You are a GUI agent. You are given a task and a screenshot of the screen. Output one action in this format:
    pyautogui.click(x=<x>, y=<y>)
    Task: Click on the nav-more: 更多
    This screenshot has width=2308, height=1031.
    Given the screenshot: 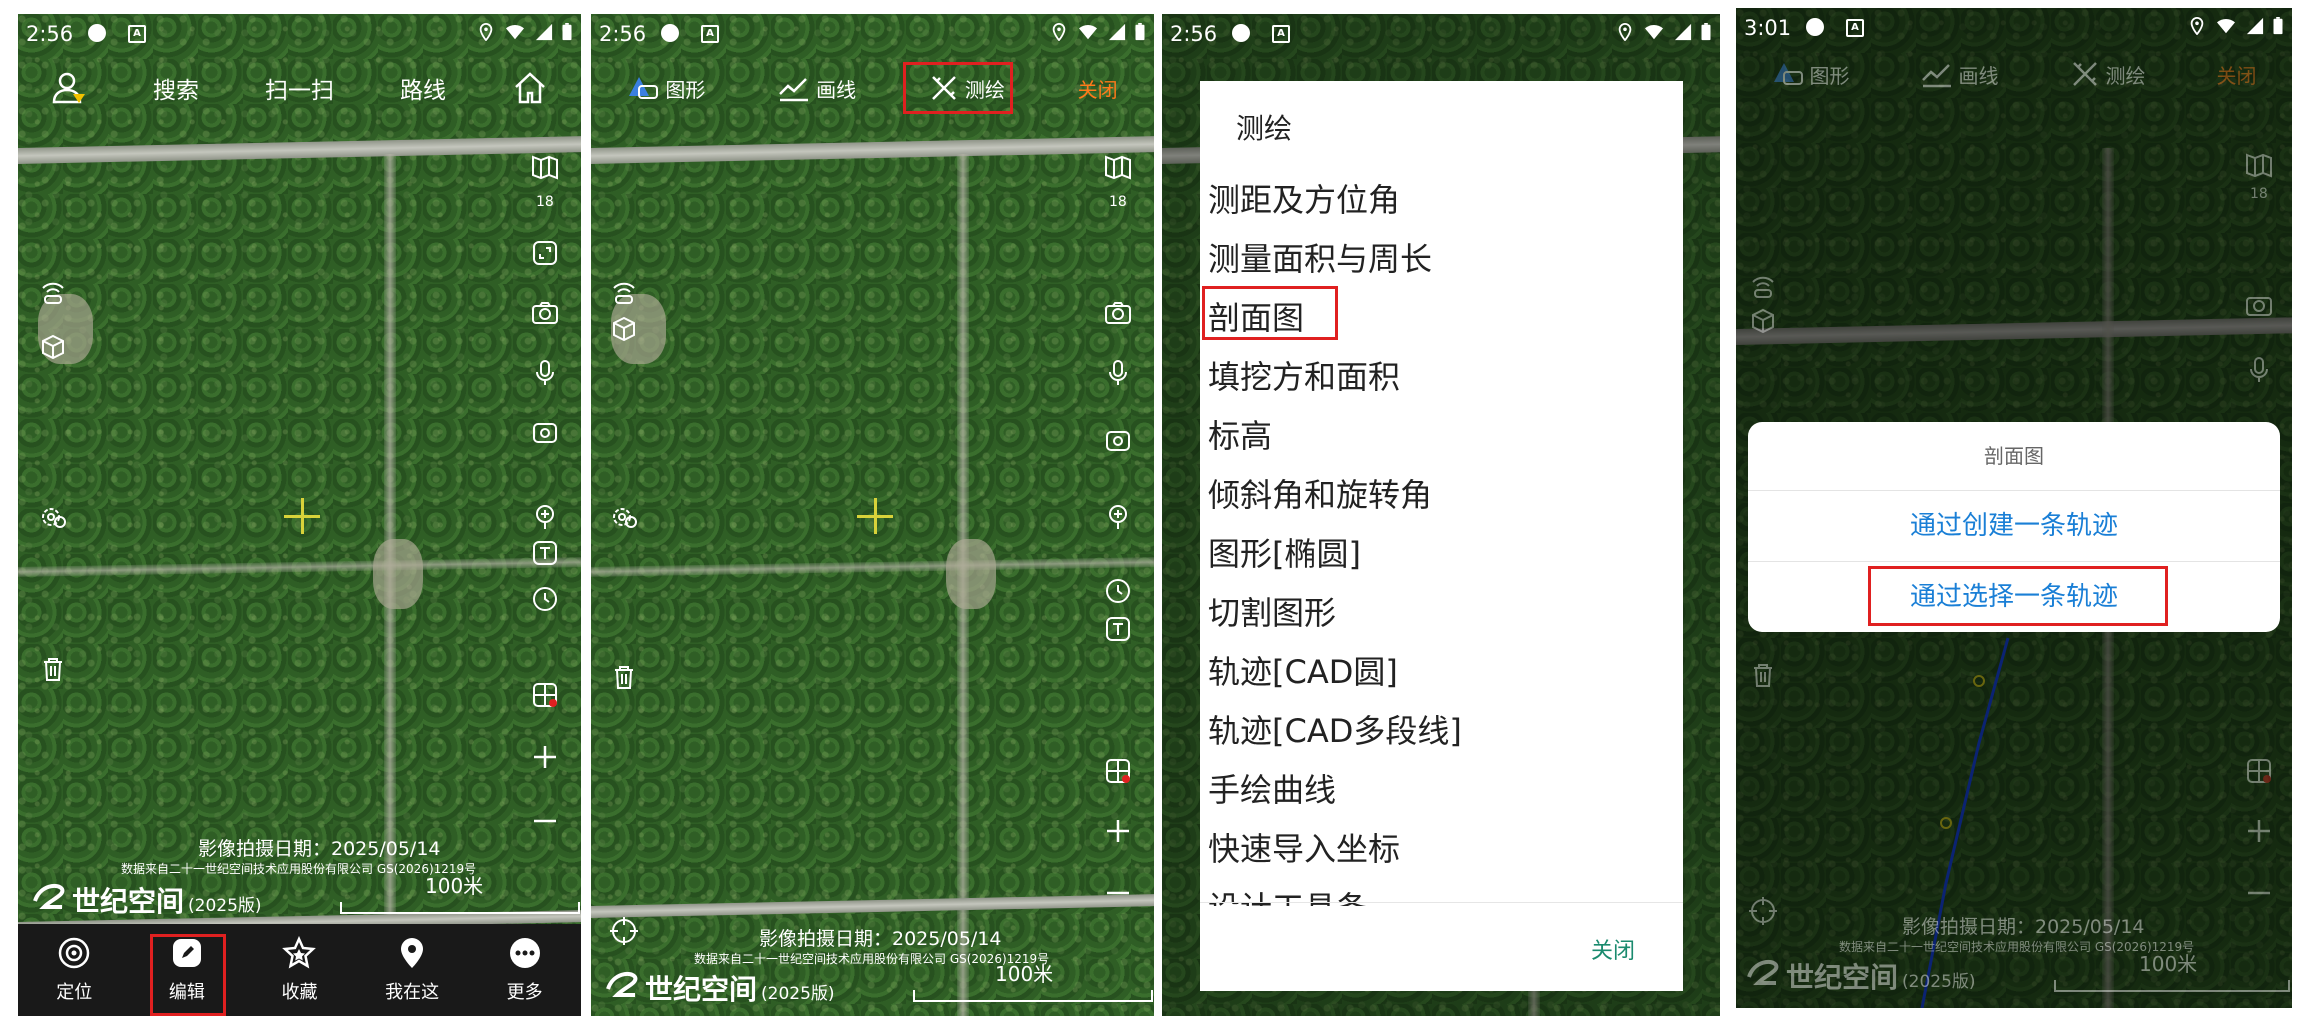 What is the action you would take?
    pyautogui.click(x=525, y=970)
    